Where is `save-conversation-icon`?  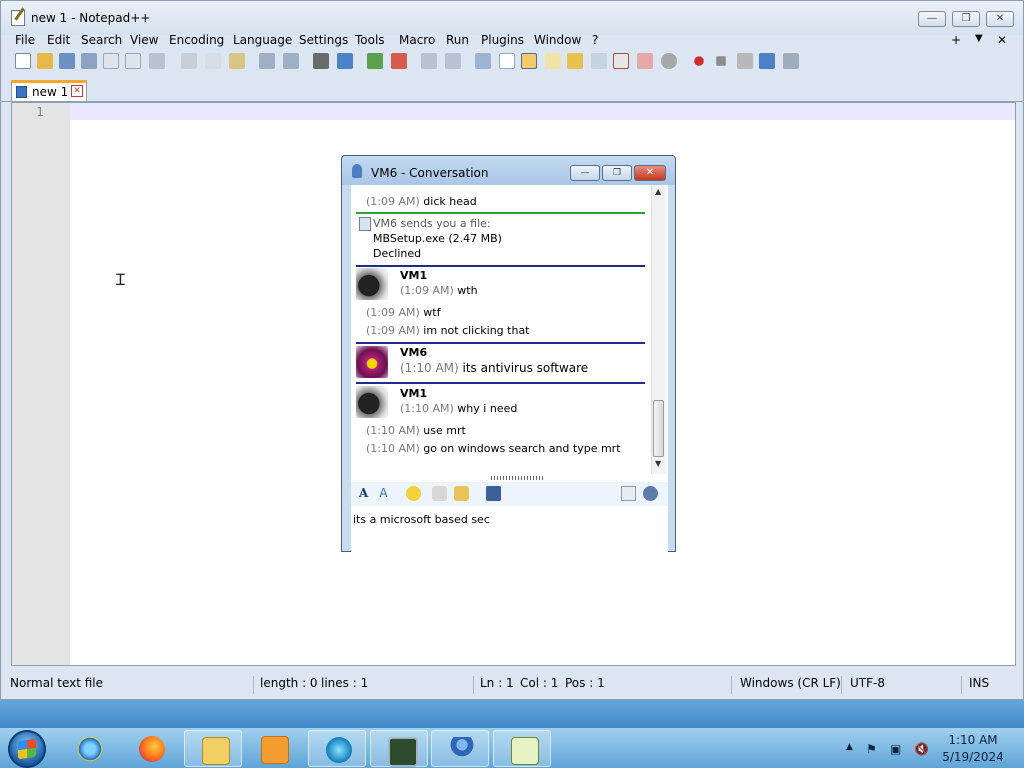 save-conversation-icon is located at coordinates (493, 493).